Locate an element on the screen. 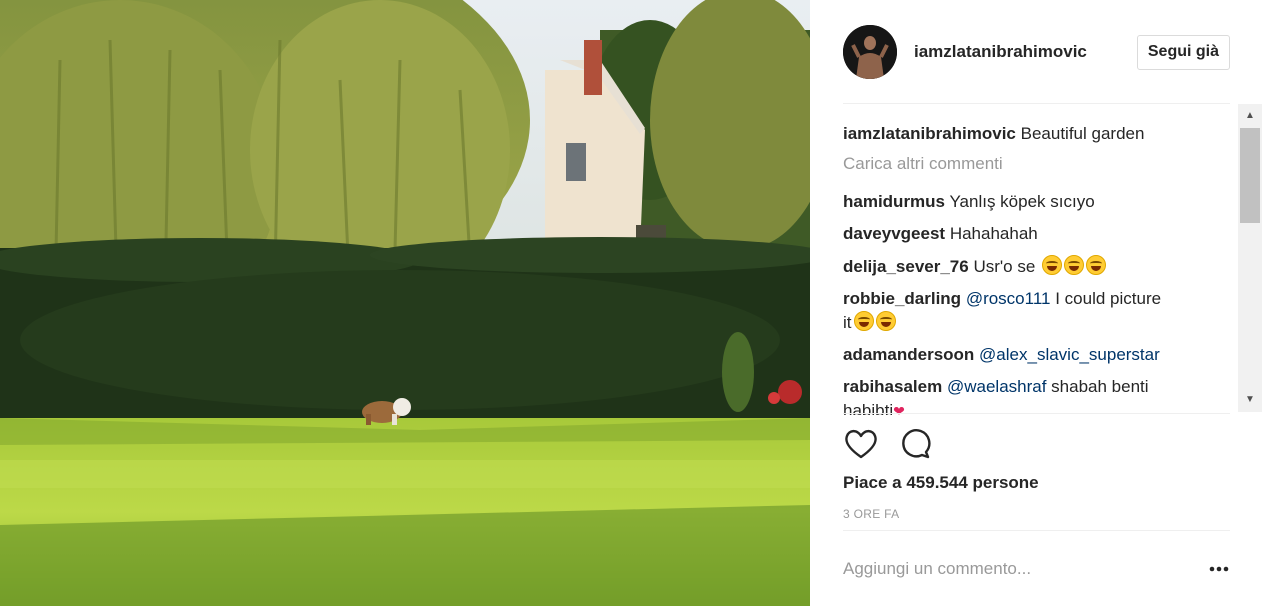  comment-username: hamidurmus is located at coordinates (894, 201).